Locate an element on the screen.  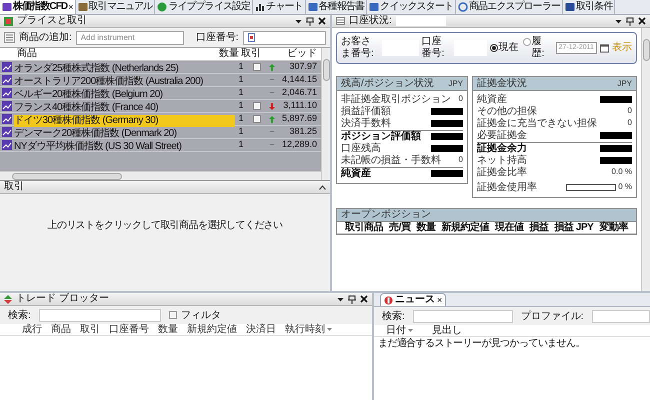
collapse-icon is located at coordinates (322, 187).